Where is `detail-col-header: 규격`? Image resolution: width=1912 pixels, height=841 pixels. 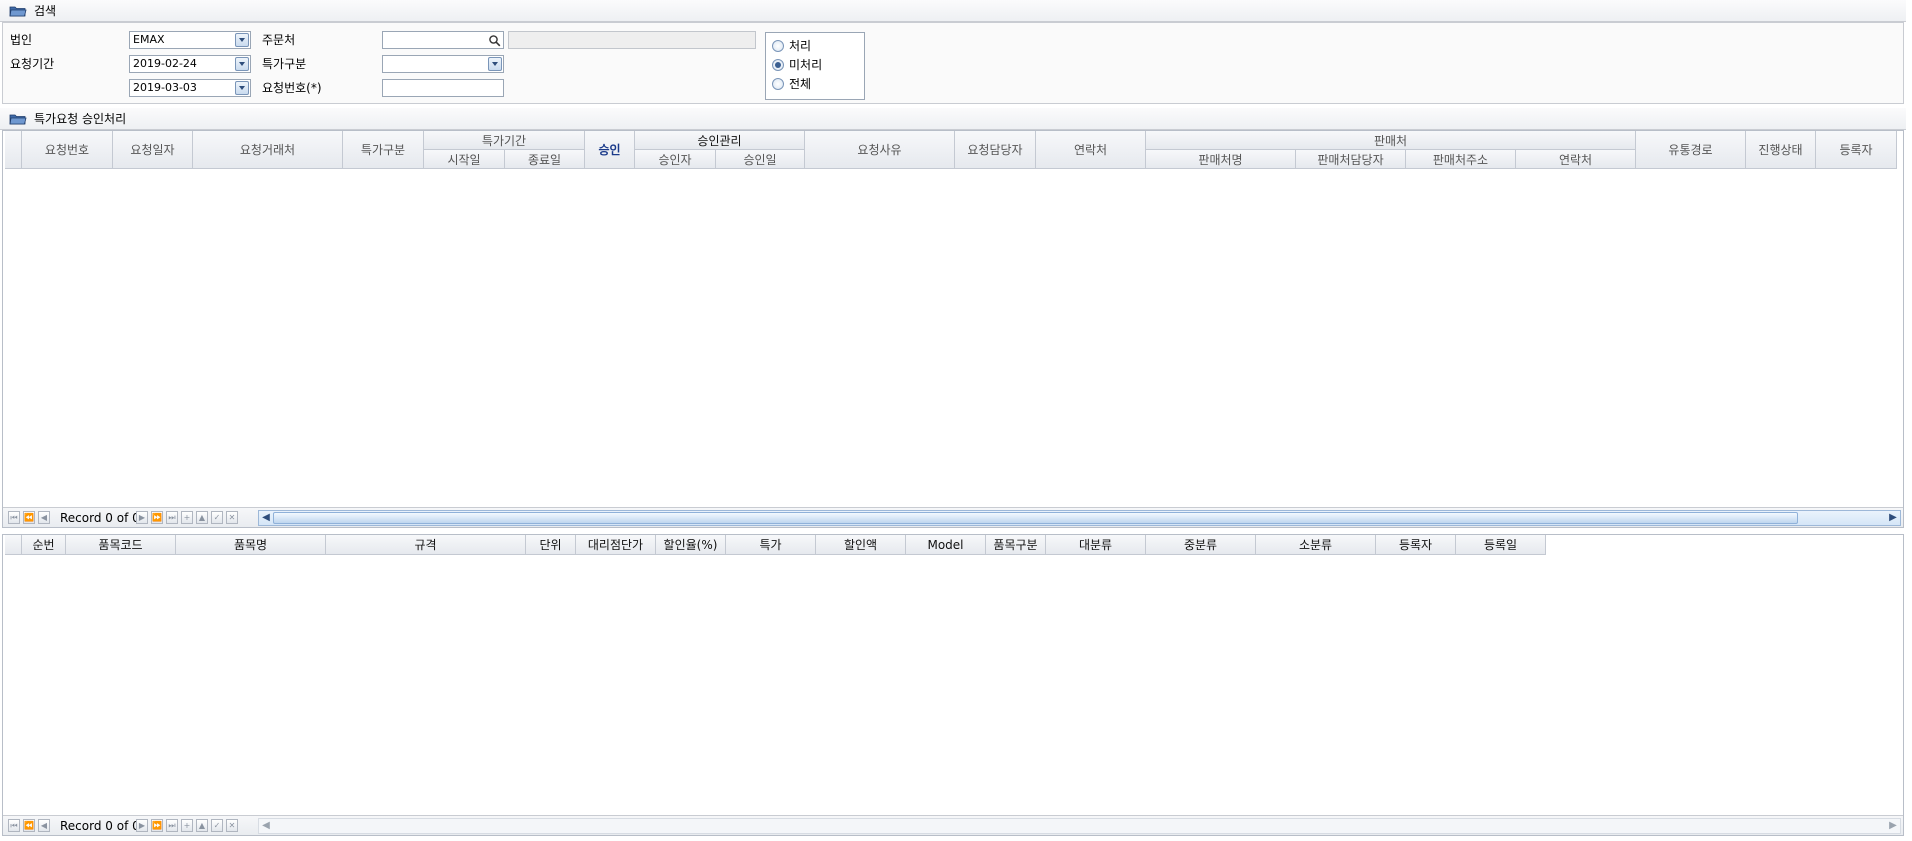
detail-col-header: 규격 is located at coordinates (426, 545).